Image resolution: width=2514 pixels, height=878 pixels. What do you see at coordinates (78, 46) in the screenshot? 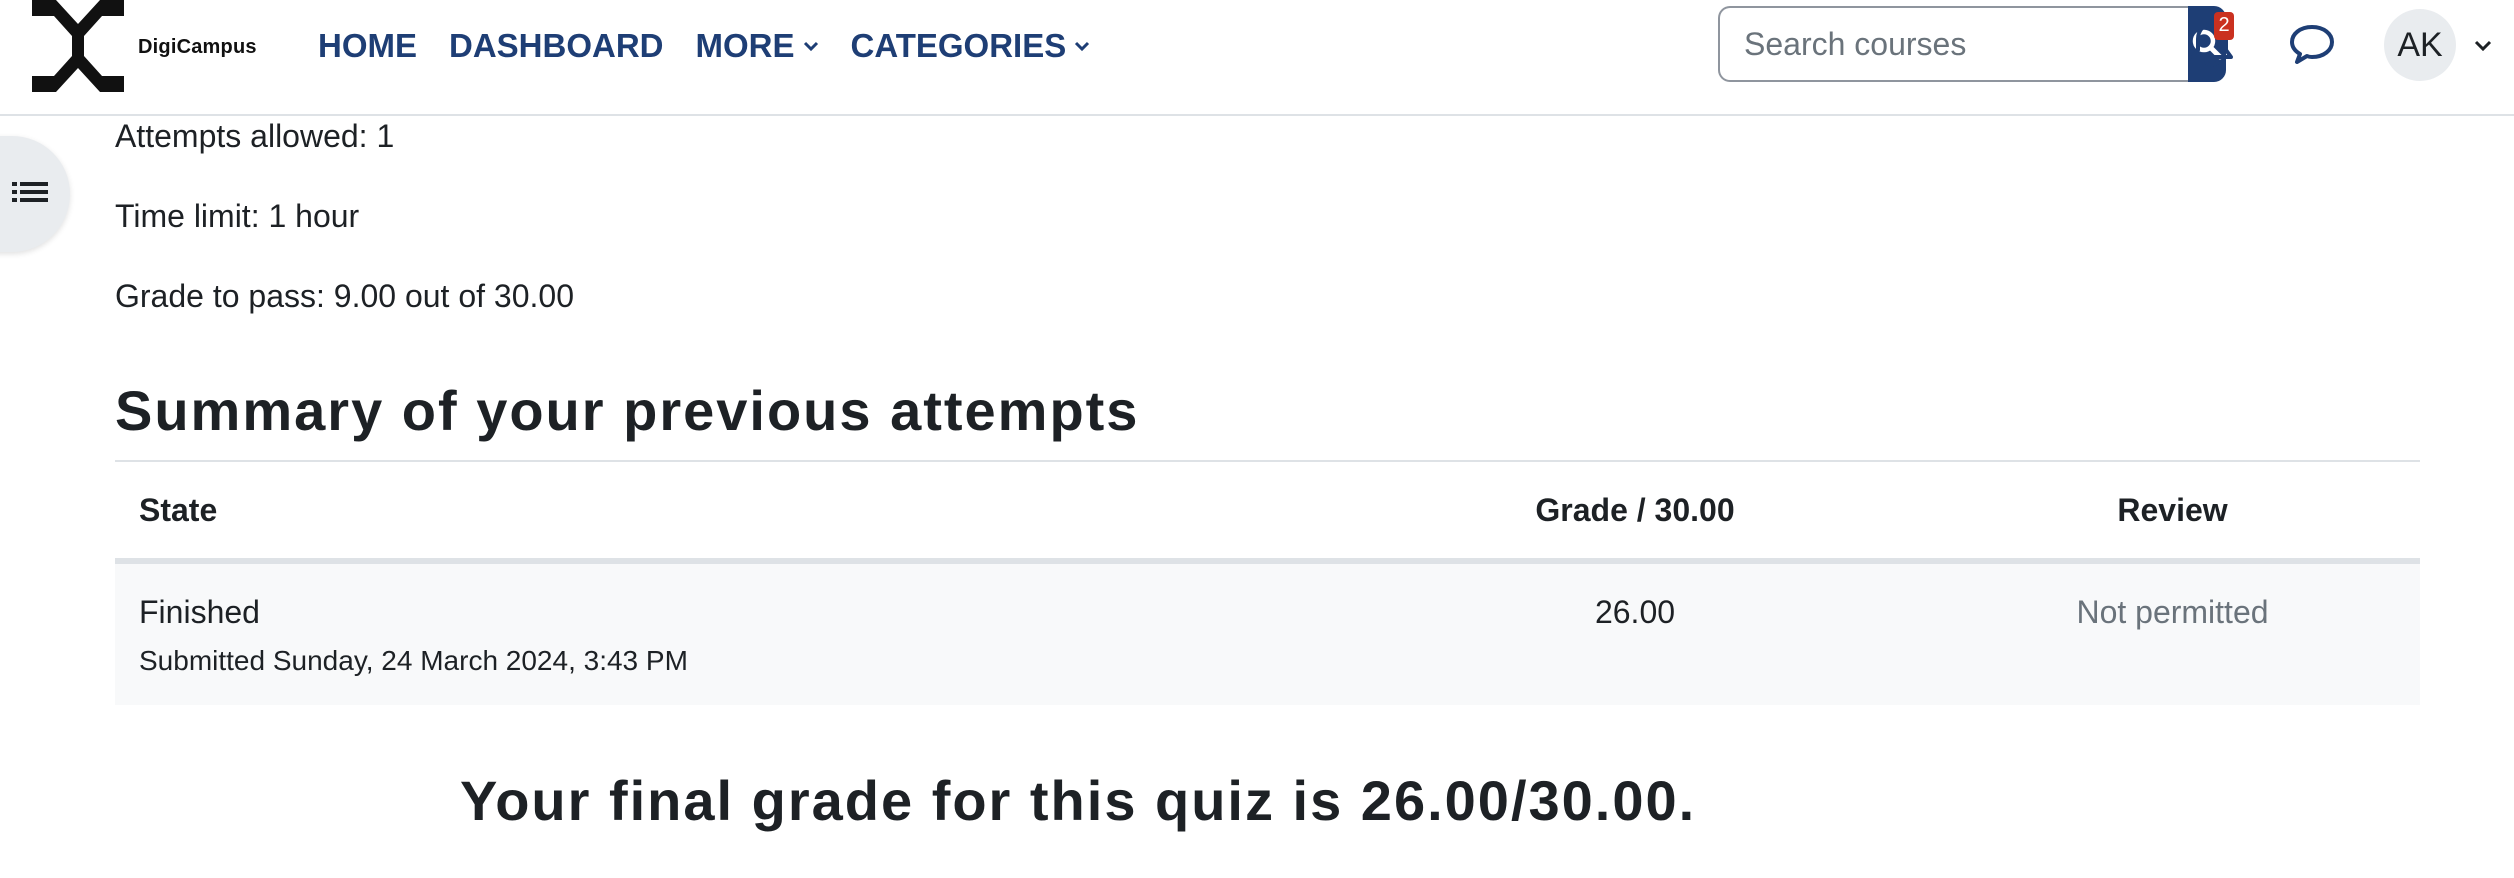
I see `digicampus-logo-icon` at bounding box center [78, 46].